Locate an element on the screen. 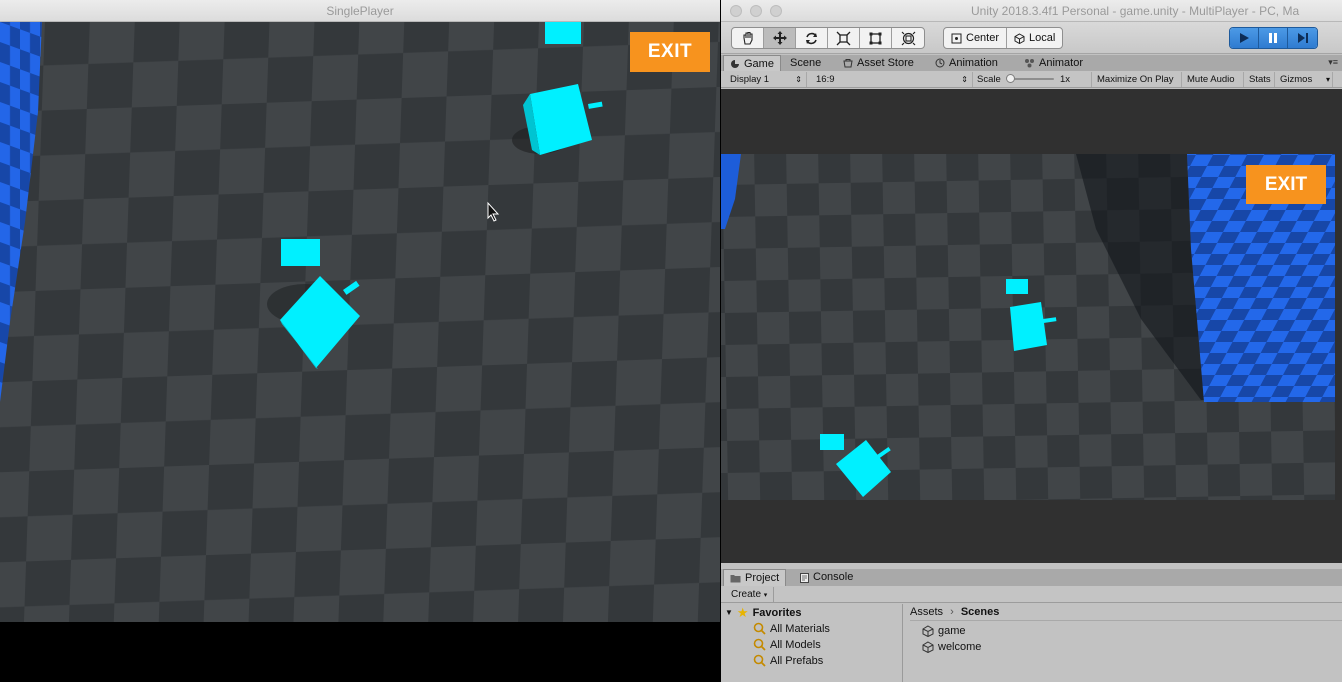  tab-label: Console is located at coordinates (833, 577).